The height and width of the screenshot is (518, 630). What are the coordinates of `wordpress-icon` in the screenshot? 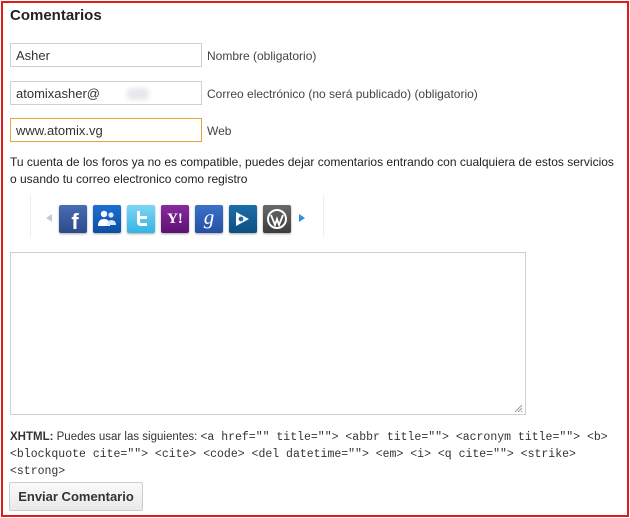 It's located at (277, 219).